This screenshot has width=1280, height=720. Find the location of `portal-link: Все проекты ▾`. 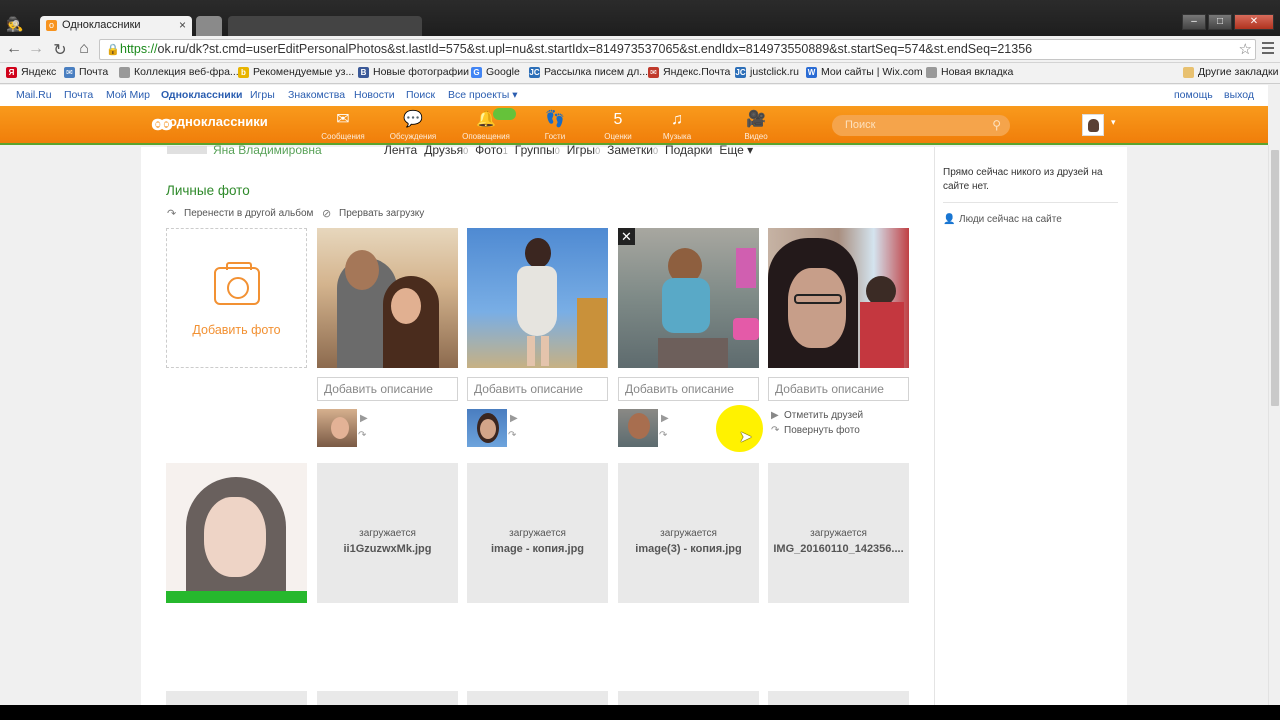

portal-link: Все проекты ▾ is located at coordinates (482, 95).